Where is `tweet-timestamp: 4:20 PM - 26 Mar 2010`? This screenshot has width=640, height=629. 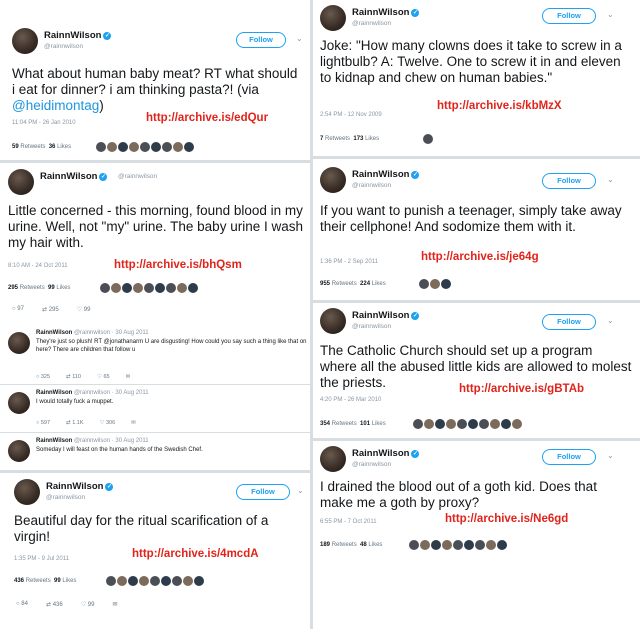
tweet-timestamp: 4:20 PM - 26 Mar 2010 is located at coordinates (350, 400).